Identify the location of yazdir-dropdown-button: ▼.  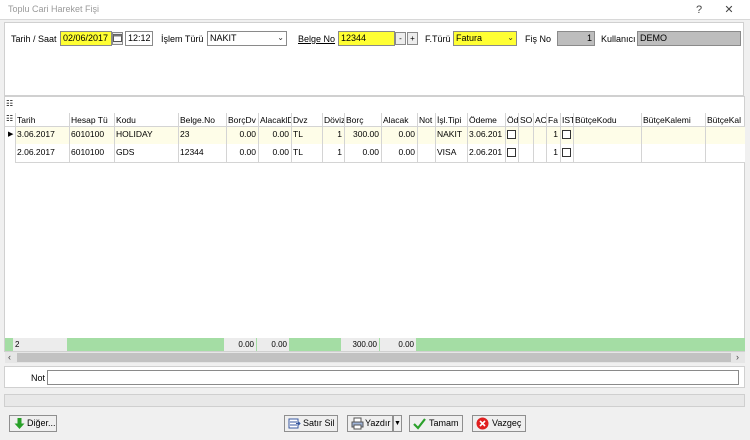
(397, 423).